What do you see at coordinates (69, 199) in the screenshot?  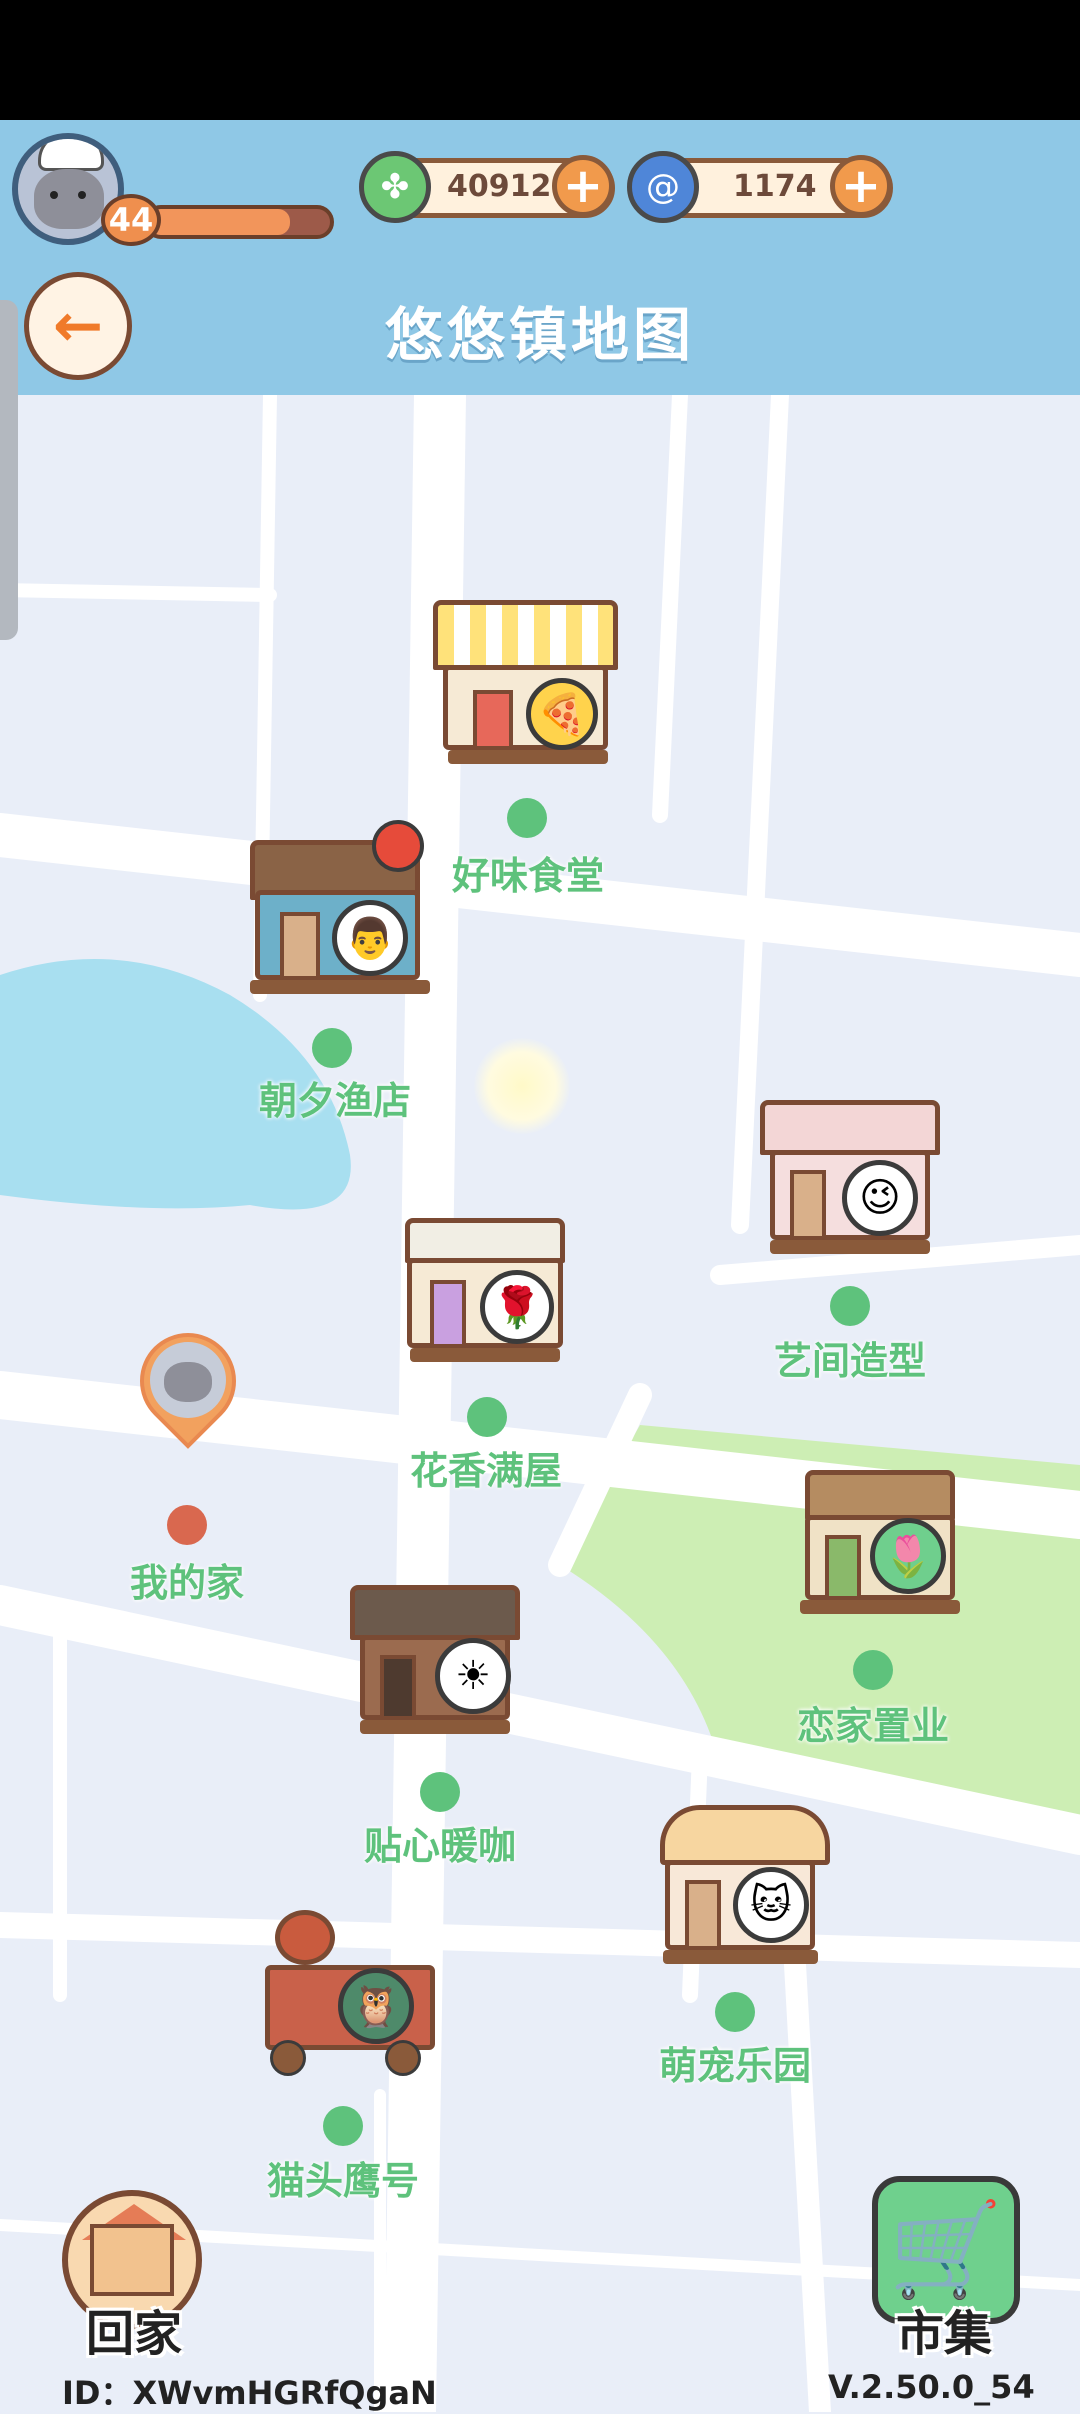 I see `cat-face-icon` at bounding box center [69, 199].